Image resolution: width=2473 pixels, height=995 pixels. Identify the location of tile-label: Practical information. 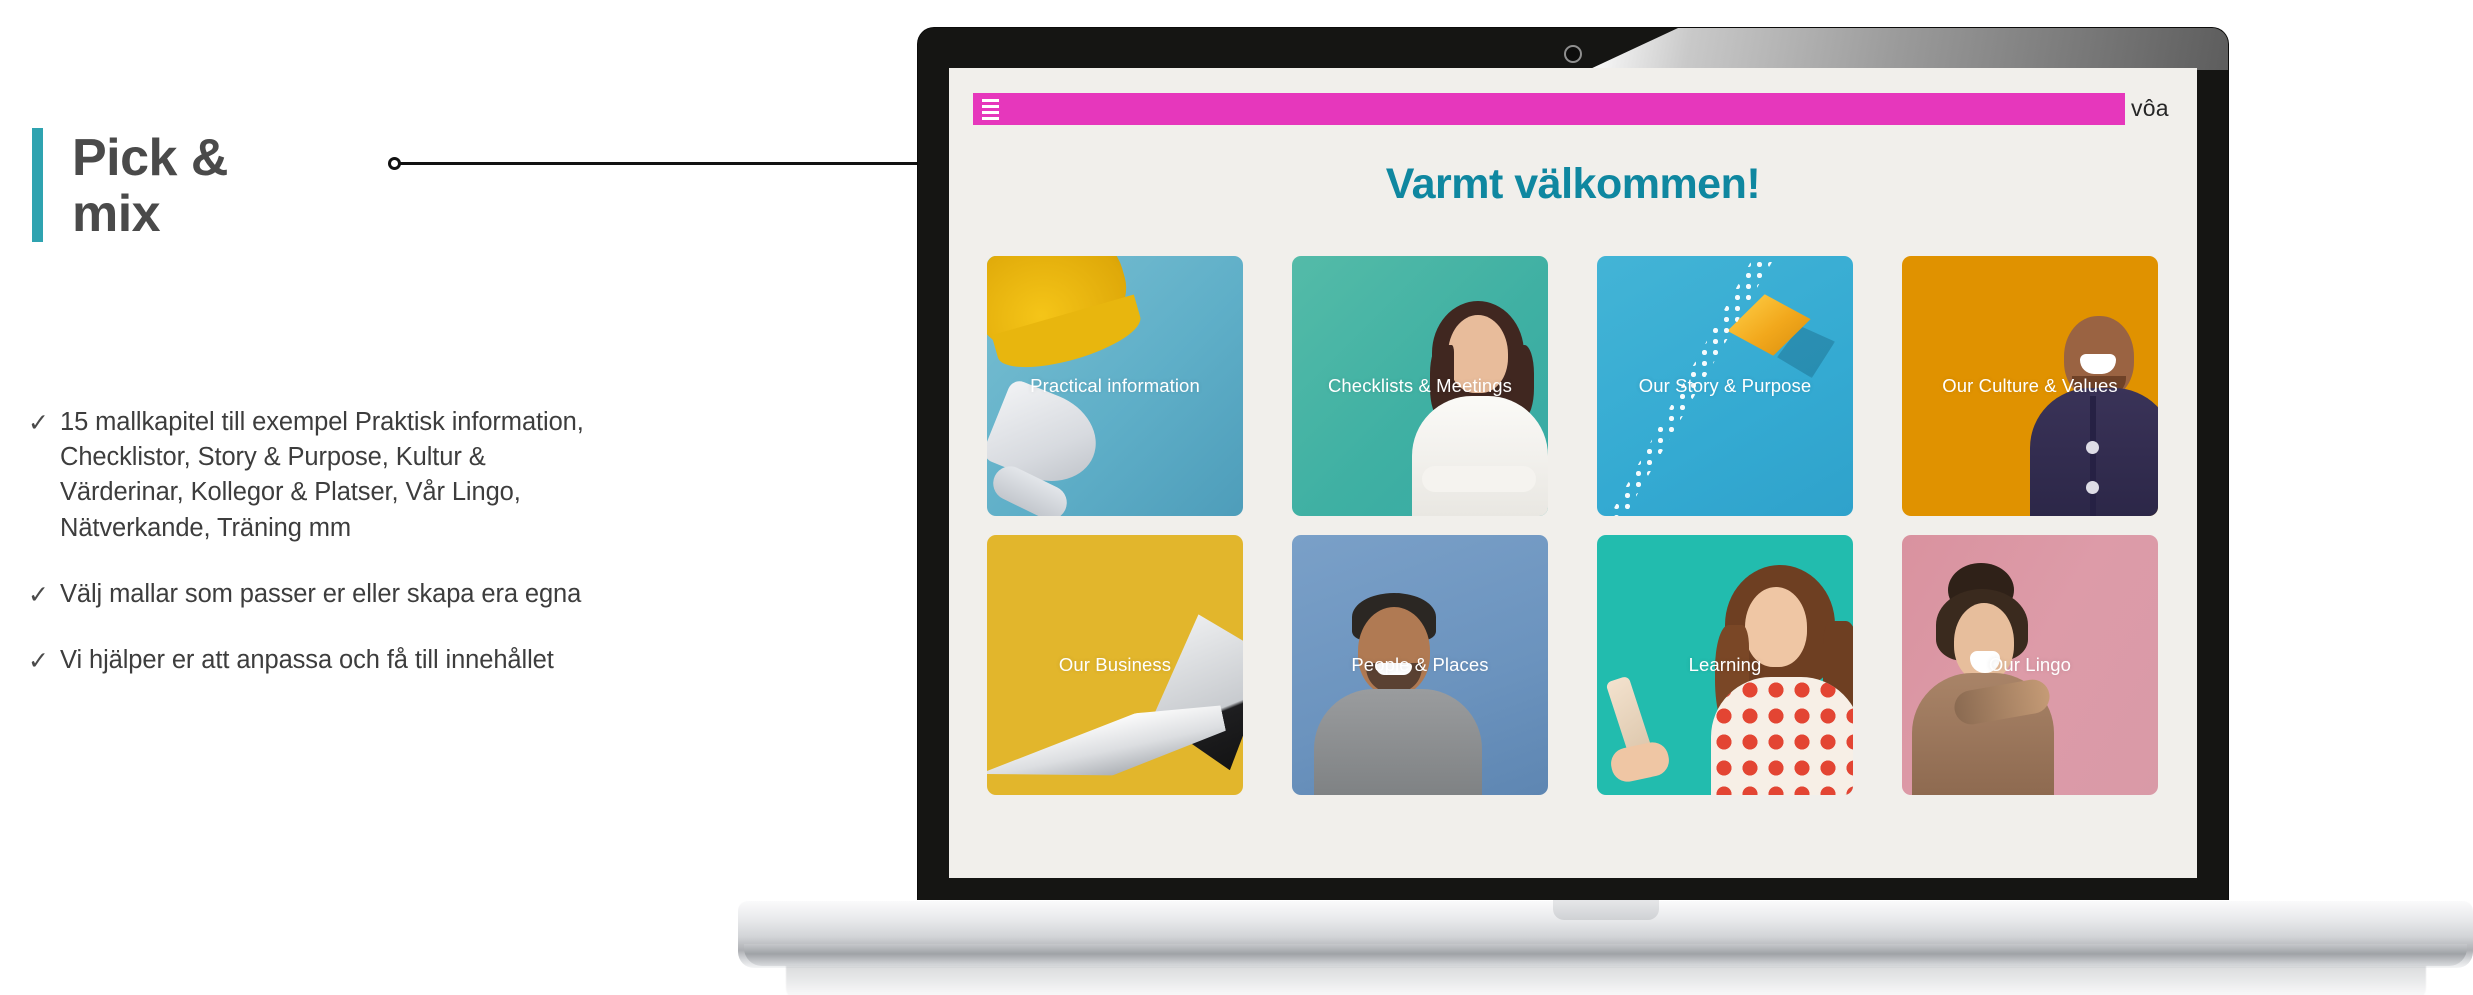
(1115, 385).